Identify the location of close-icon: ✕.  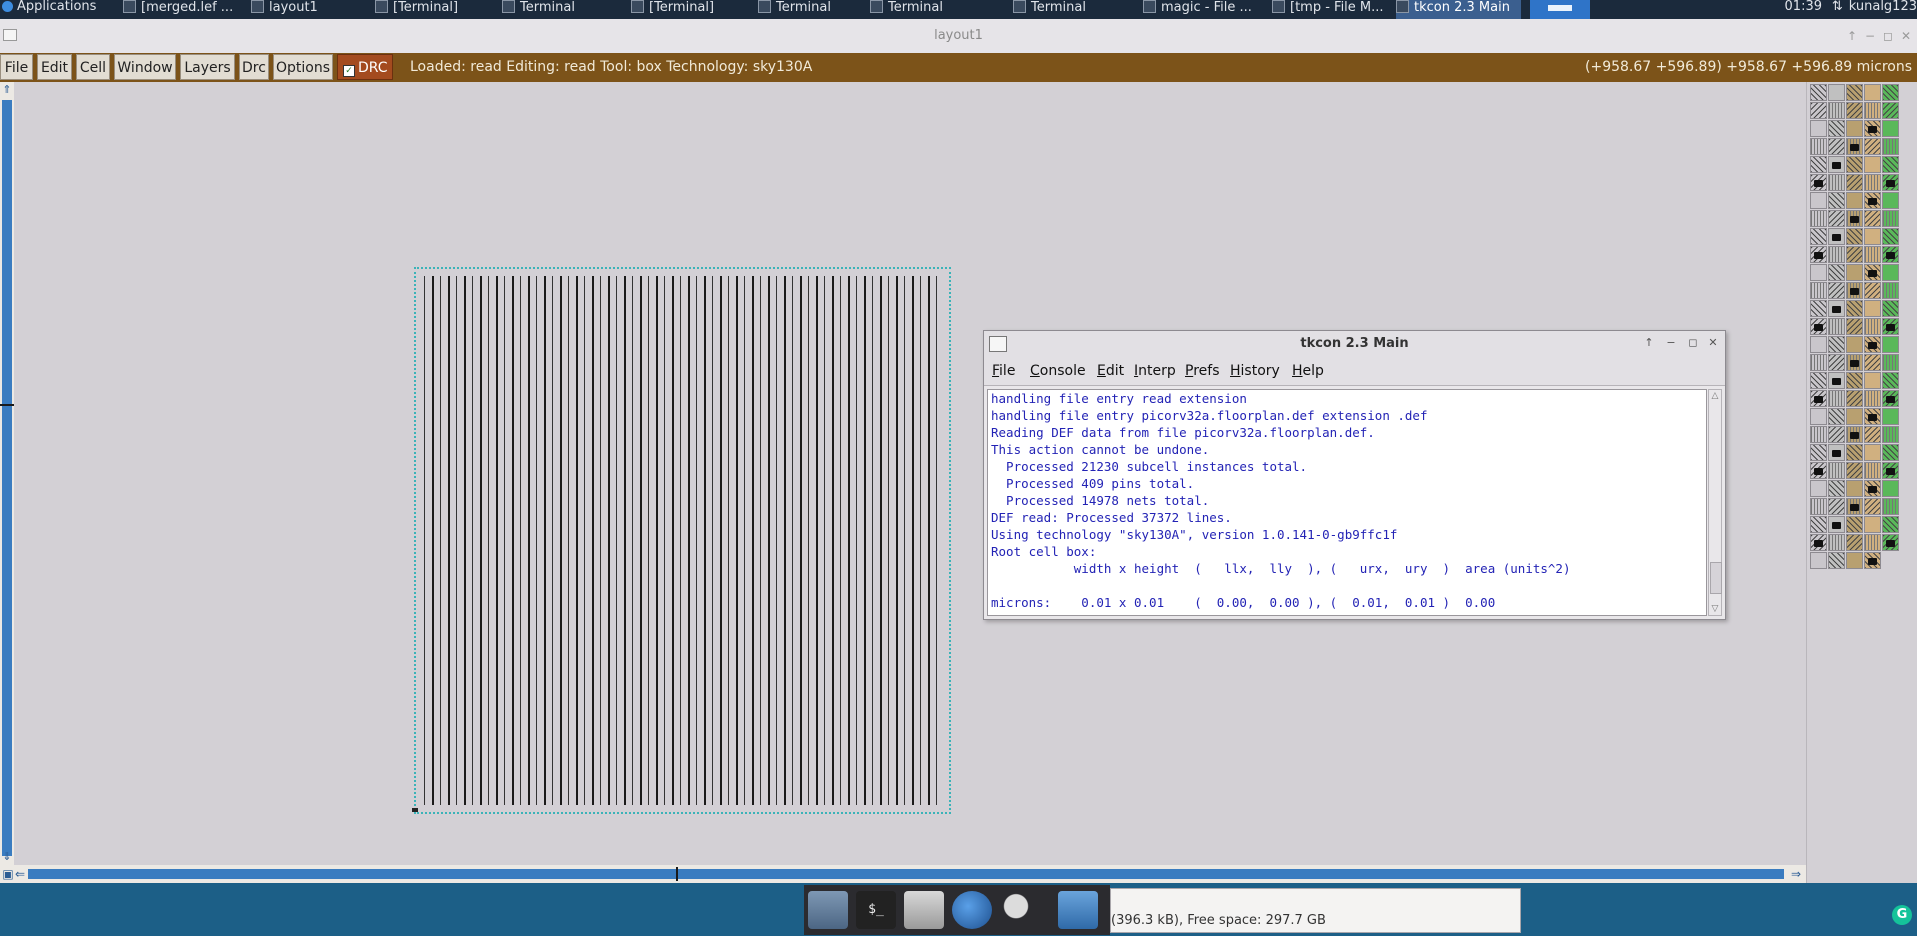
(1713, 343).